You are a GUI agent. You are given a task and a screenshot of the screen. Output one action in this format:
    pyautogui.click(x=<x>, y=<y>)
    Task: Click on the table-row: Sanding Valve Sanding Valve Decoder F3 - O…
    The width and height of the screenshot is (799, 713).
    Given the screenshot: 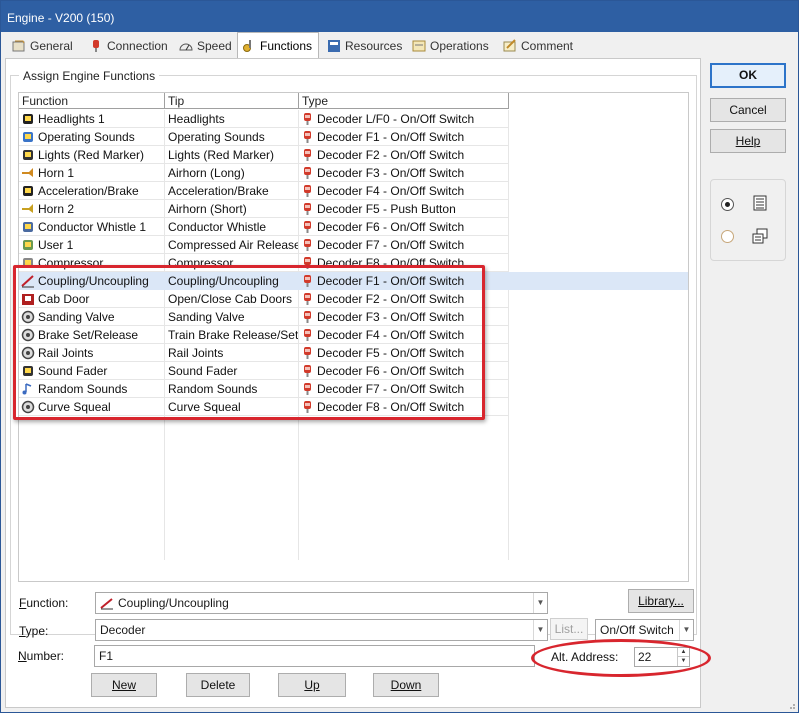 What is the action you would take?
    pyautogui.click(x=353, y=317)
    